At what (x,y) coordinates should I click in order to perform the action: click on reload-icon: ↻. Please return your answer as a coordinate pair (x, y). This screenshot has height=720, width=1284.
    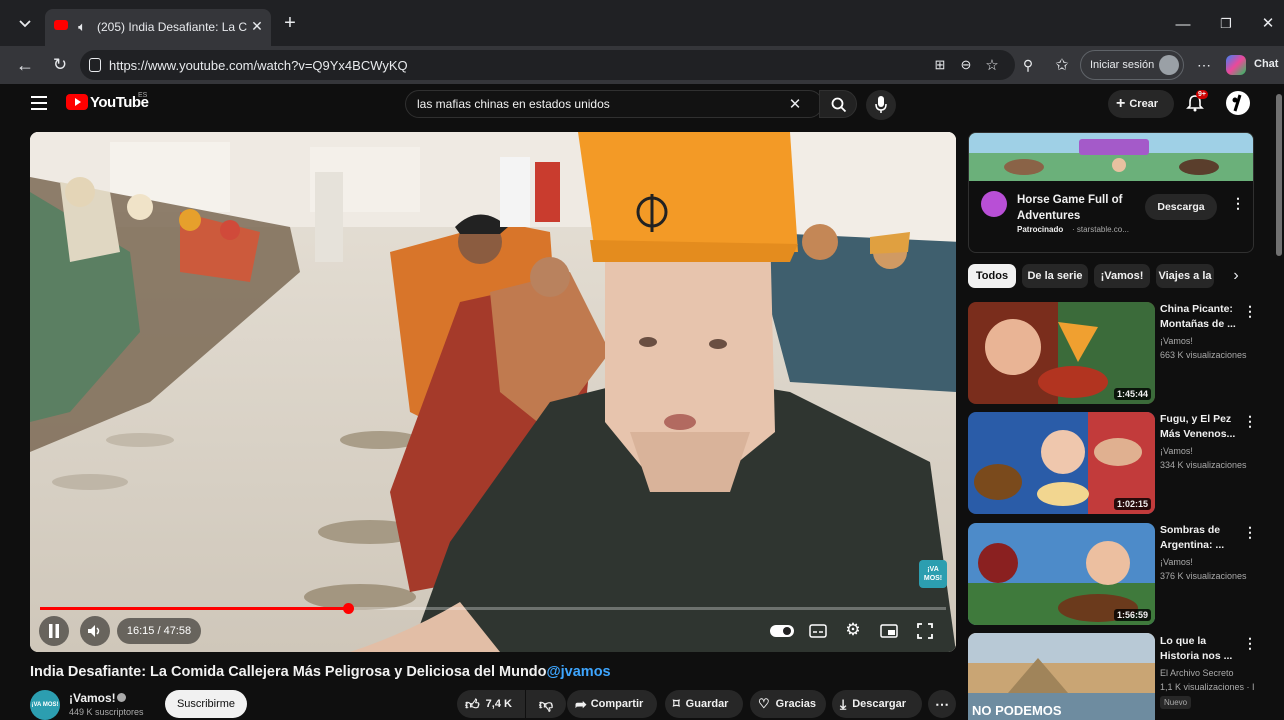
    Looking at the image, I should click on (60, 65).